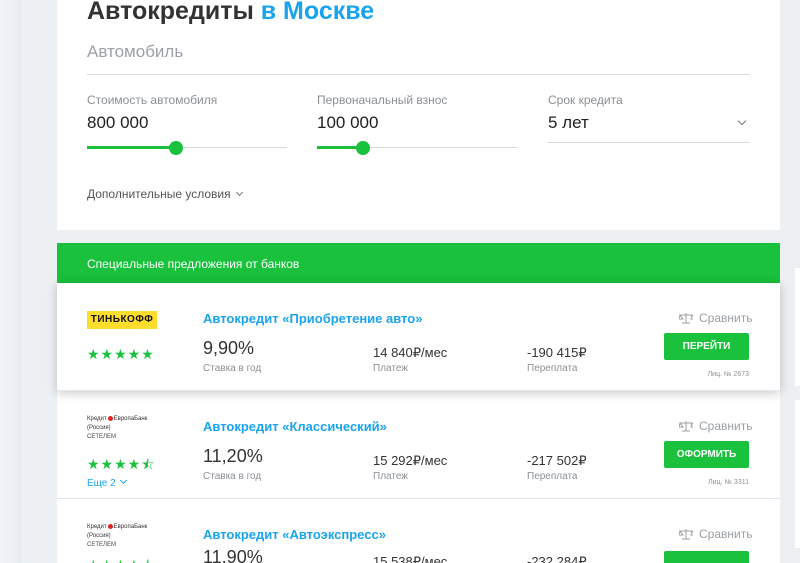 This screenshot has width=800, height=563. What do you see at coordinates (557, 460) in the screenshot?
I see `overpay-value: -217 502₽` at bounding box center [557, 460].